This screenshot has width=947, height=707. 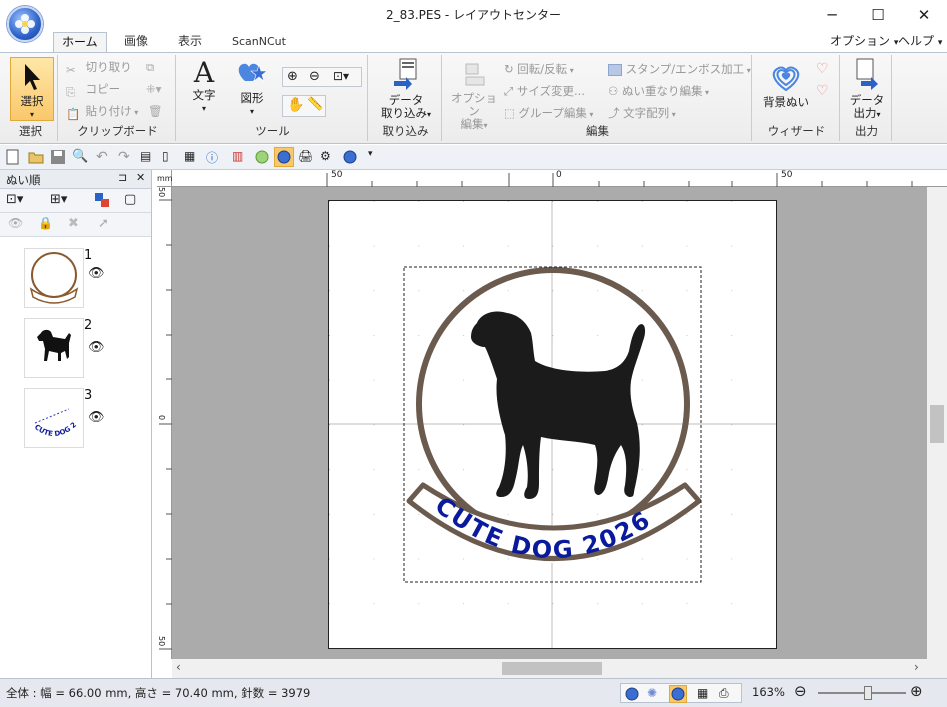 I want to click on export-icon, so click(x=867, y=74).